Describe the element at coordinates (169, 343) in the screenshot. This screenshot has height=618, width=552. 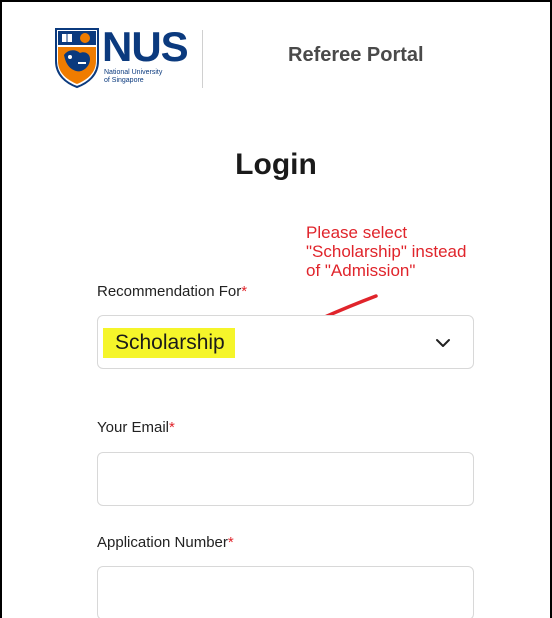
I see `recommendation-selected-value: Scholarship` at that location.